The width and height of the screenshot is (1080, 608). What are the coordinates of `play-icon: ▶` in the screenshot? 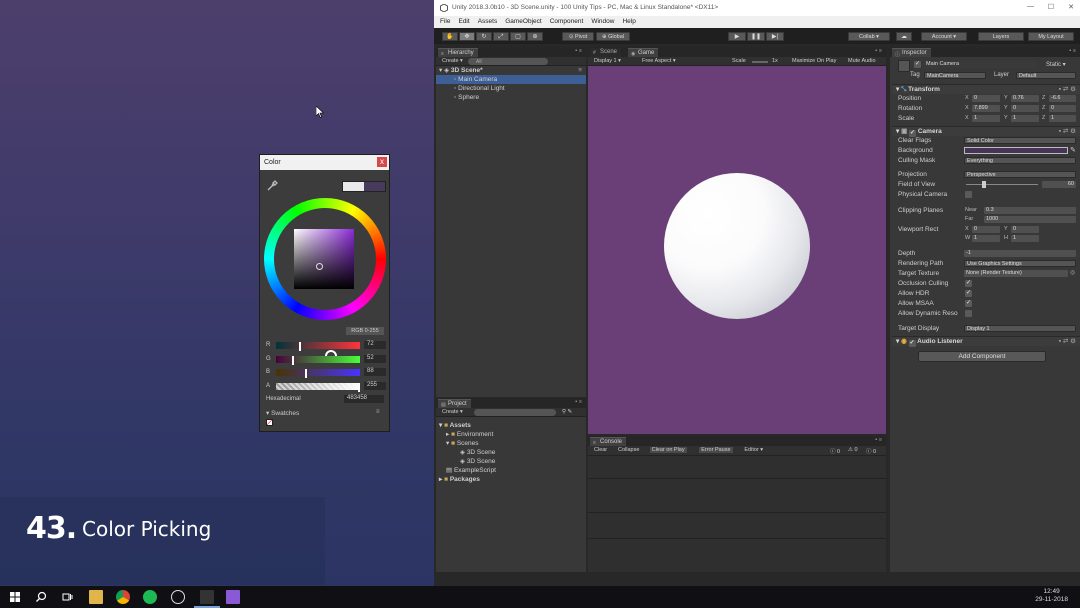 It's located at (737, 36).